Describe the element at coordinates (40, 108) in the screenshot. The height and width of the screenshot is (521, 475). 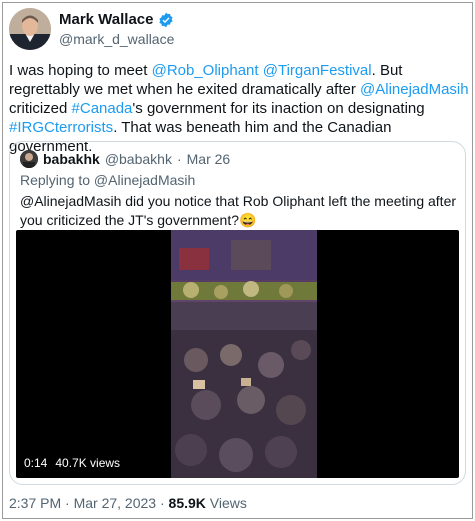
I see `tweet-text-segment: criticized` at that location.